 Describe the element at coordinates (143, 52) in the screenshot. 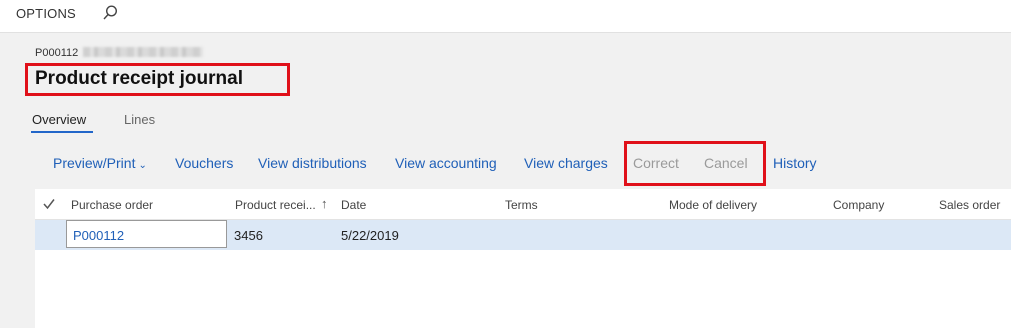

I see `redacted-vendor-name` at that location.